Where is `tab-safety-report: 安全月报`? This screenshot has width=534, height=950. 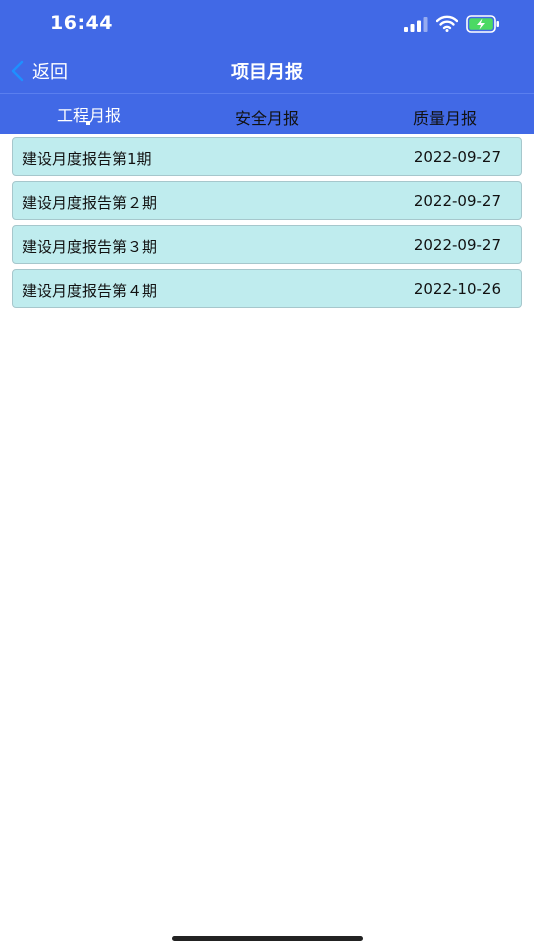 tab-safety-report: 安全月报 is located at coordinates (267, 114).